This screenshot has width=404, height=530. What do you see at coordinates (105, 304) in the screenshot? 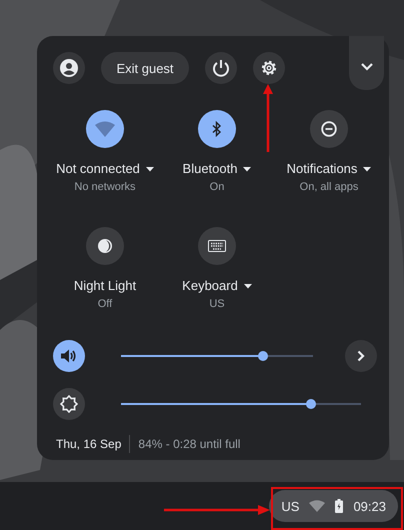
I see `tile-status: Off` at bounding box center [105, 304].